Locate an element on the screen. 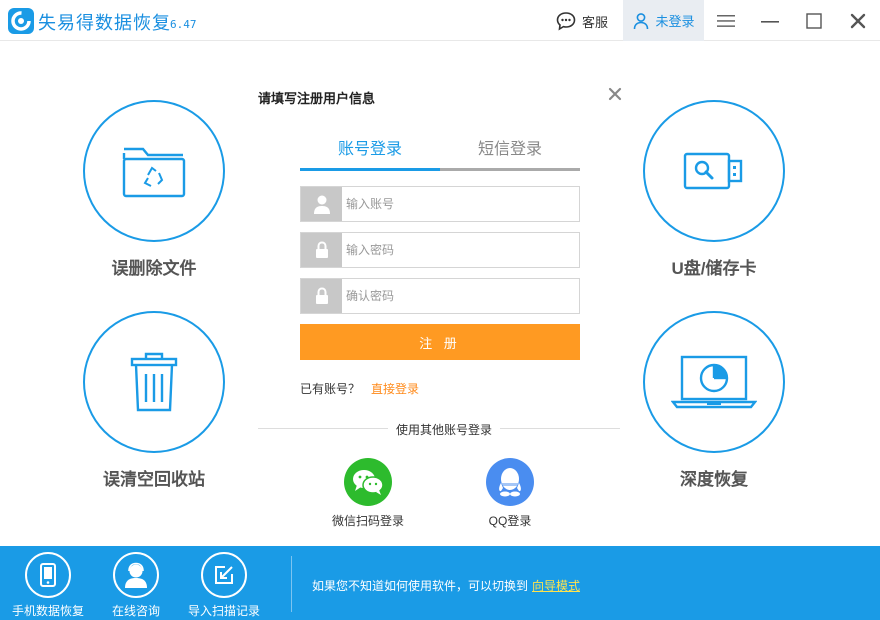  phone-icon is located at coordinates (48, 575).